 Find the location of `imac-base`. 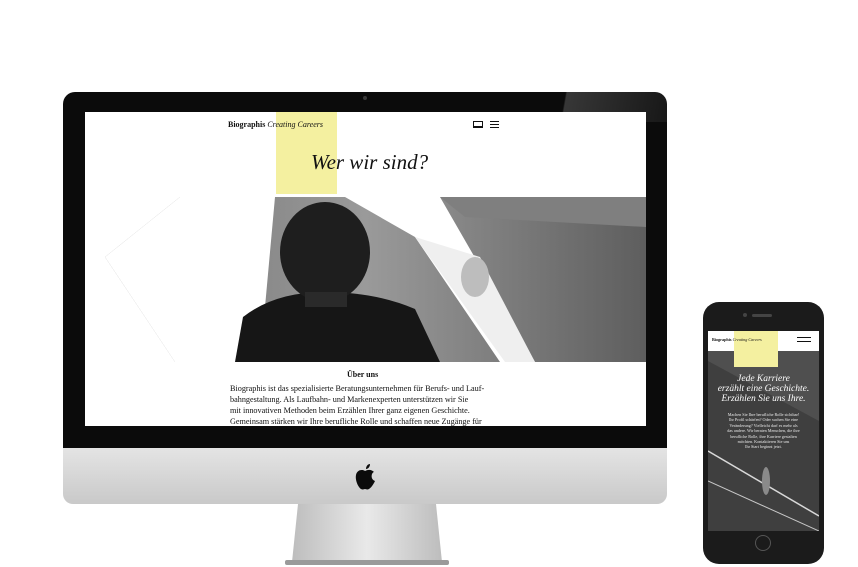

imac-base is located at coordinates (367, 562).